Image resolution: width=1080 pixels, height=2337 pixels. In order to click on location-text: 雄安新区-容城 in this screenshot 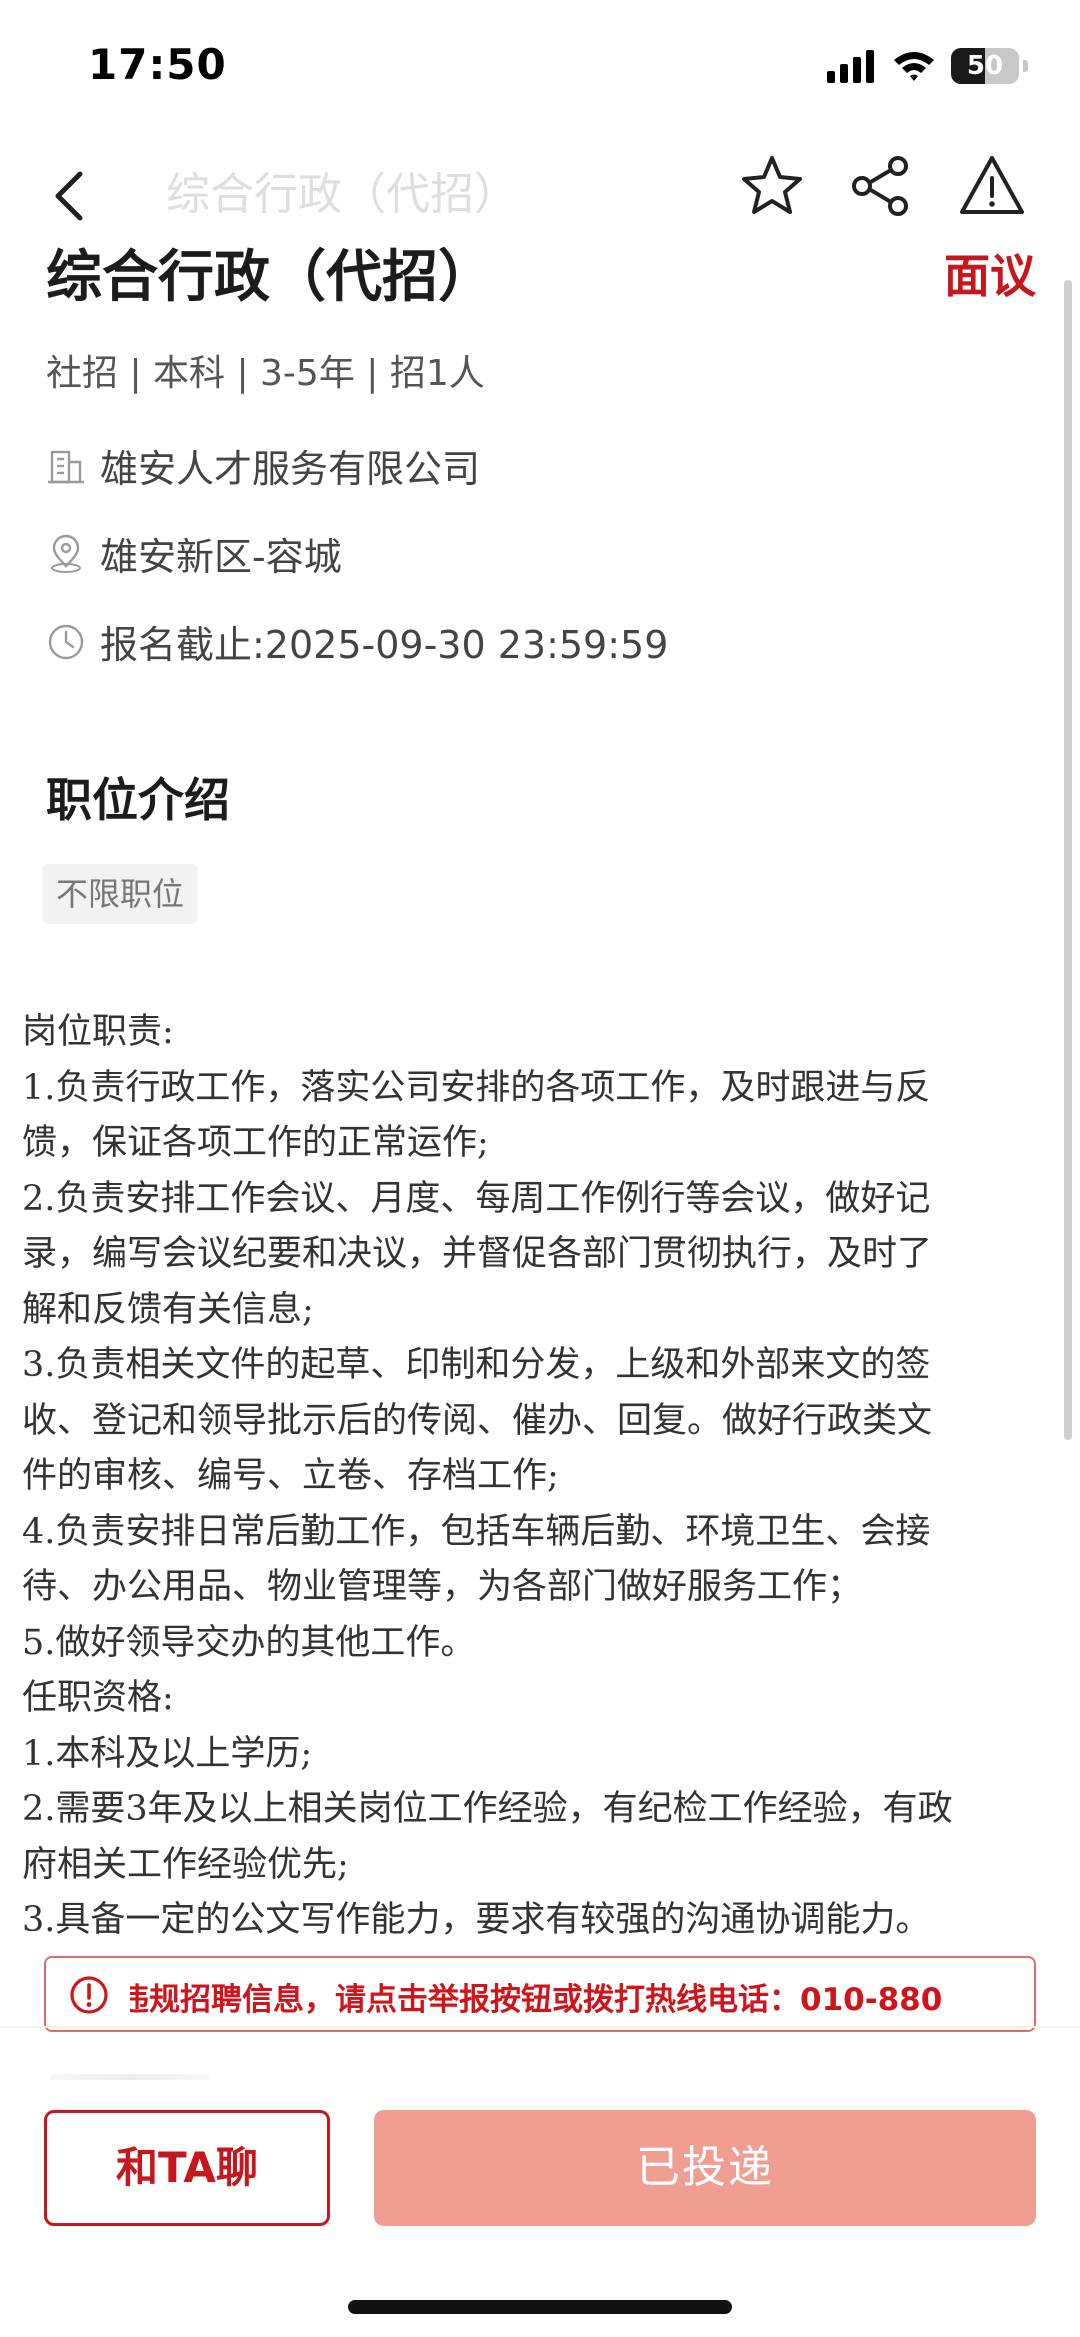, I will do `click(221, 557)`.